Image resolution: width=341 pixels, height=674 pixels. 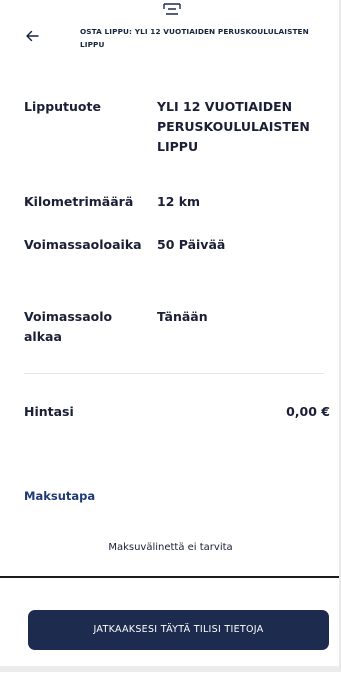 I want to click on footer-bar: JATKAAKSESI TÄYTÄ TILISI TIETOJA, so click(x=170, y=625).